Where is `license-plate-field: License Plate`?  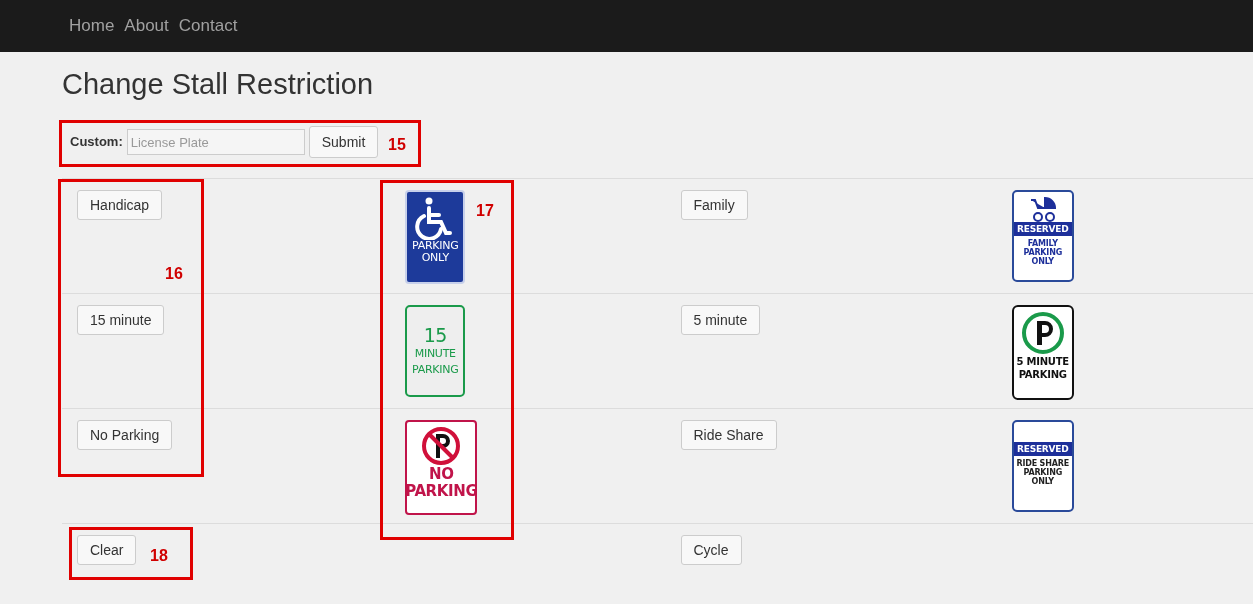
license-plate-field: License Plate is located at coordinates (215, 142).